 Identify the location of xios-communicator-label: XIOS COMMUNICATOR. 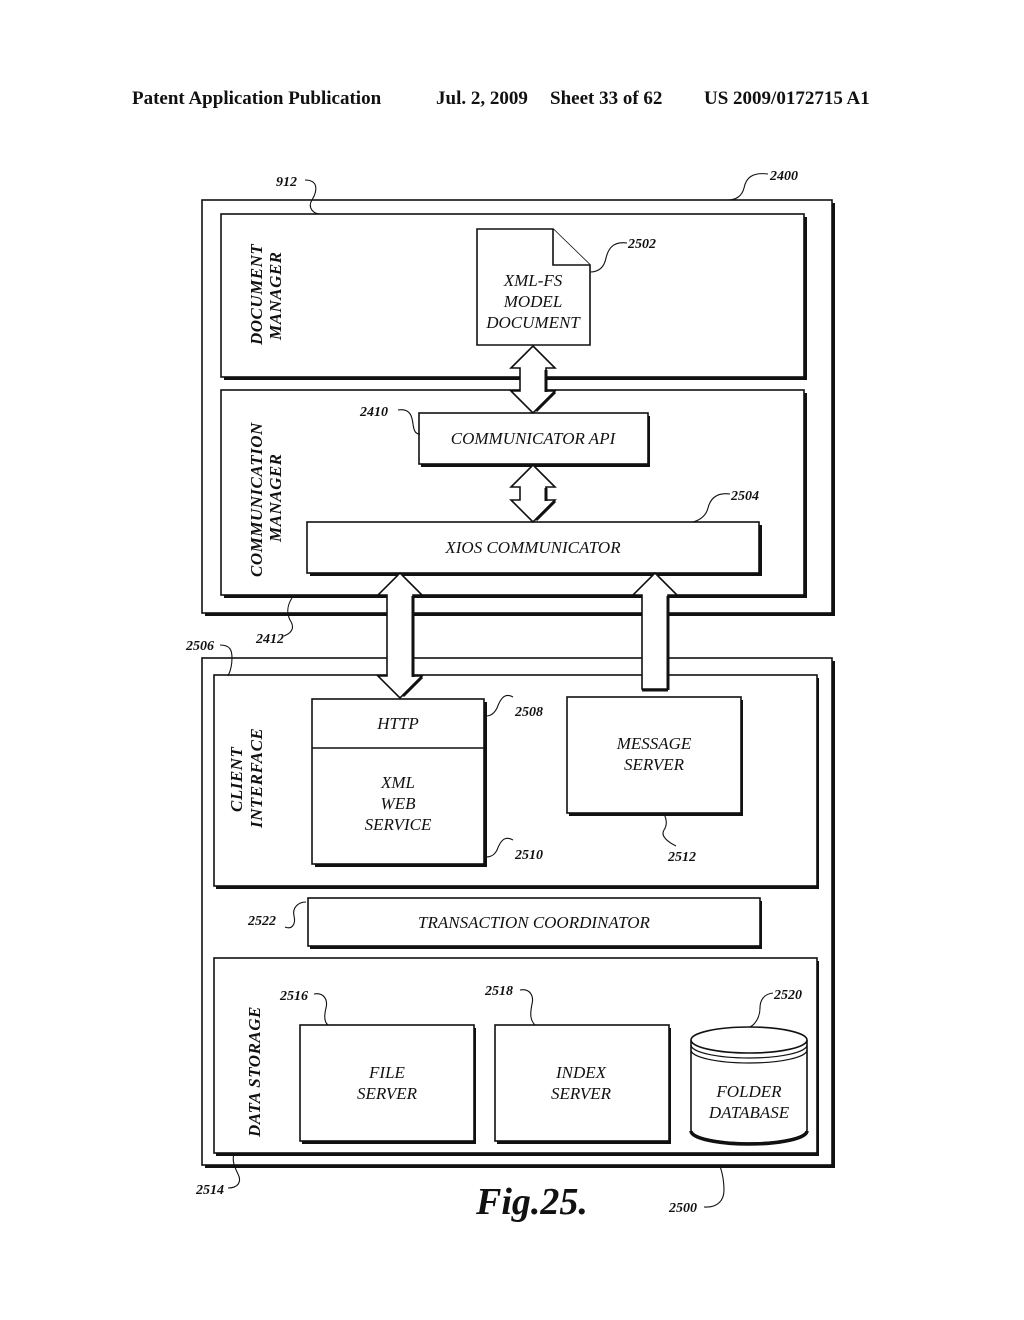
(532, 547).